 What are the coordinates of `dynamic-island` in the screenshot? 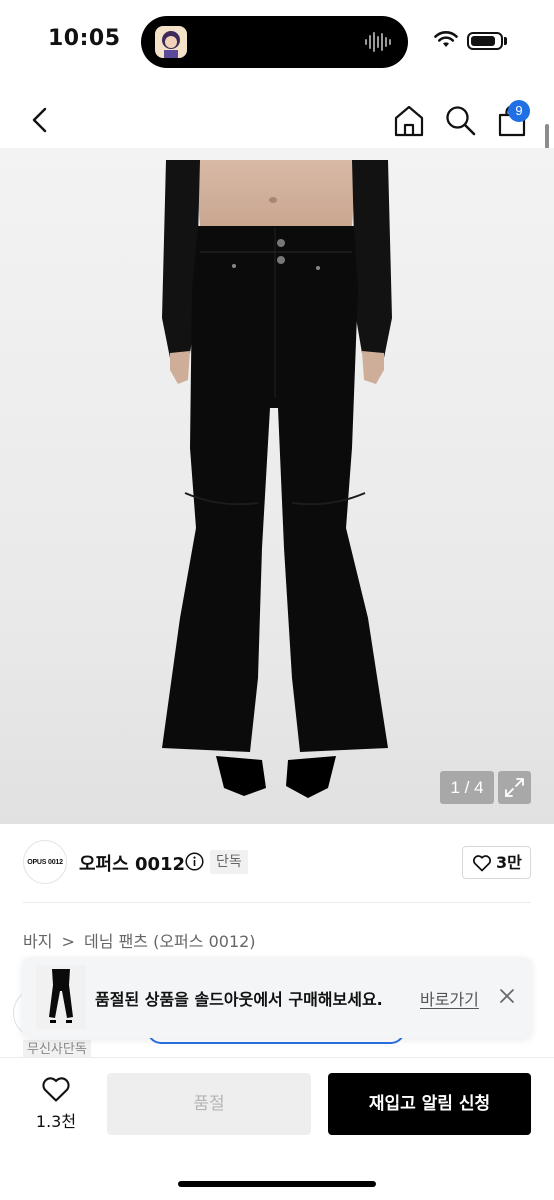 It's located at (274, 42).